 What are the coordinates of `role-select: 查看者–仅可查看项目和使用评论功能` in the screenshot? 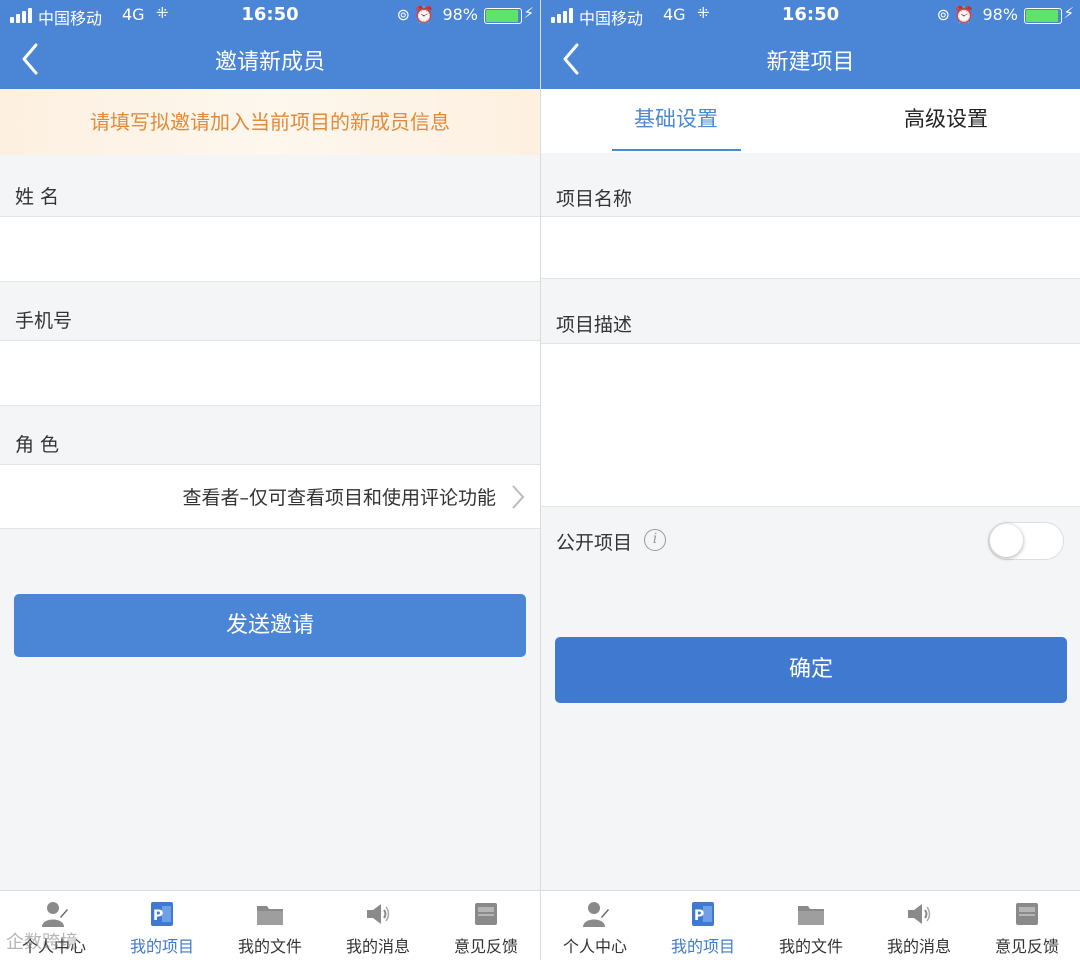 It's located at (270, 496).